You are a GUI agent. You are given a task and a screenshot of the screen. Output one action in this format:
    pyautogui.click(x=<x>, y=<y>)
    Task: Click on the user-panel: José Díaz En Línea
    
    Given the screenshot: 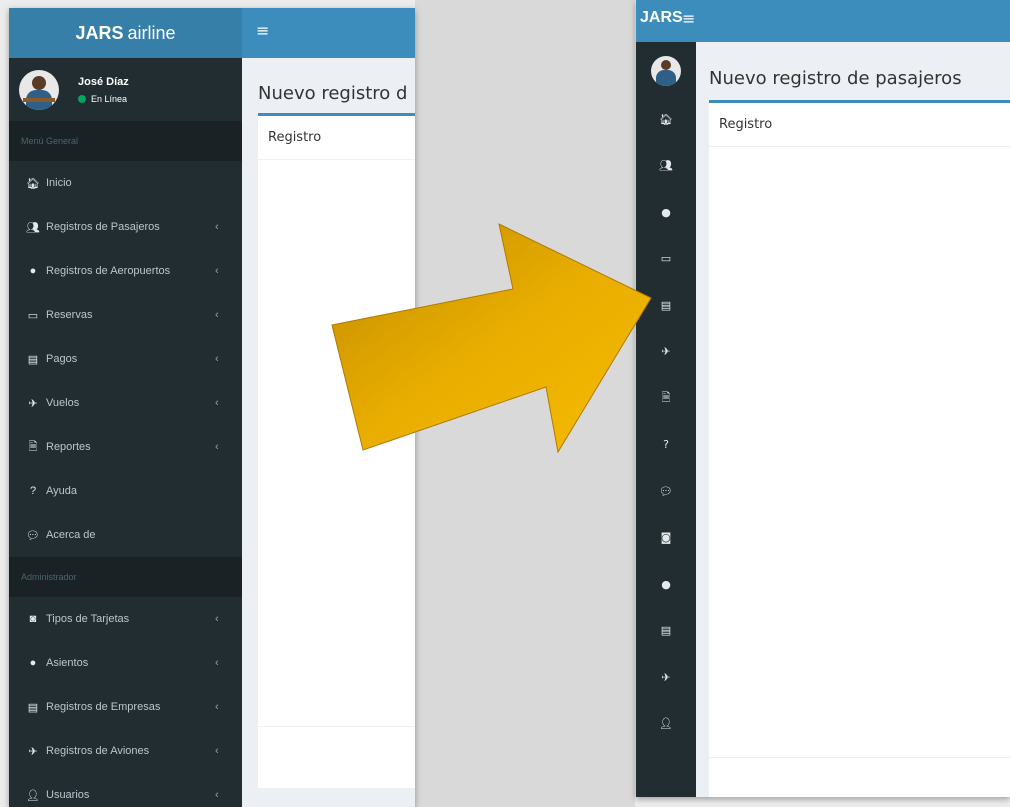 What is the action you would take?
    pyautogui.click(x=125, y=89)
    